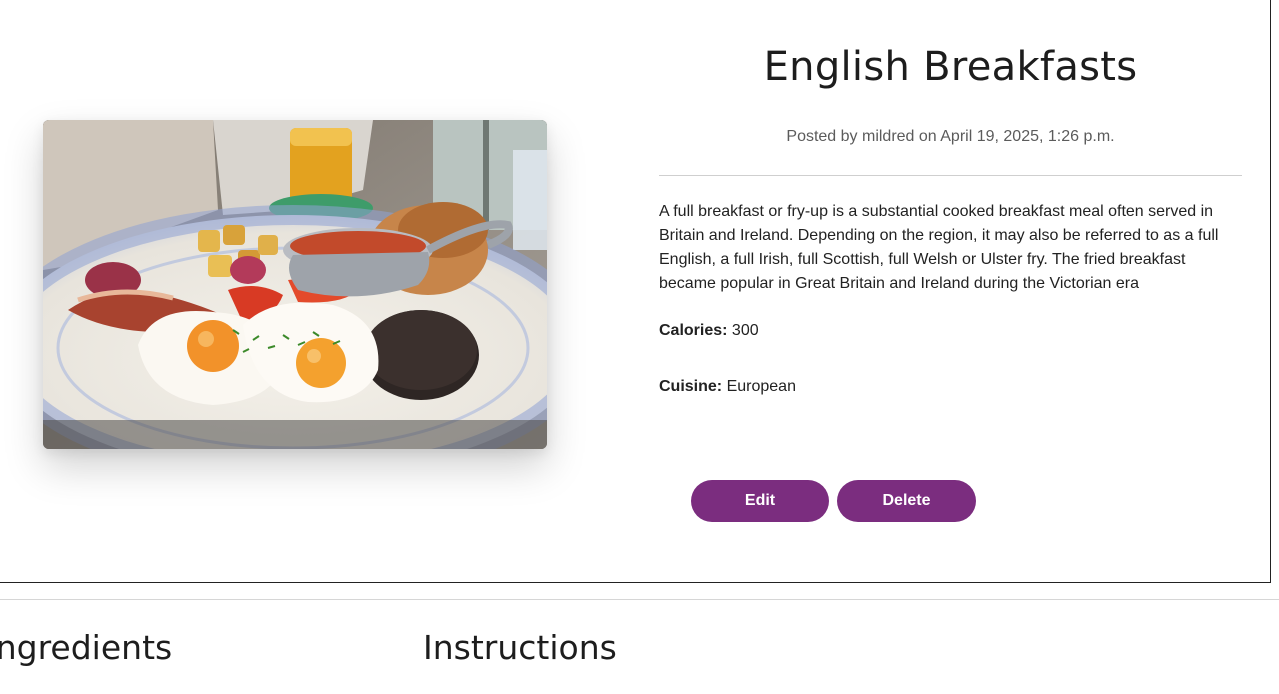  Describe the element at coordinates (691, 386) in the screenshot. I see `cuisine-label: Cuisine:` at that location.